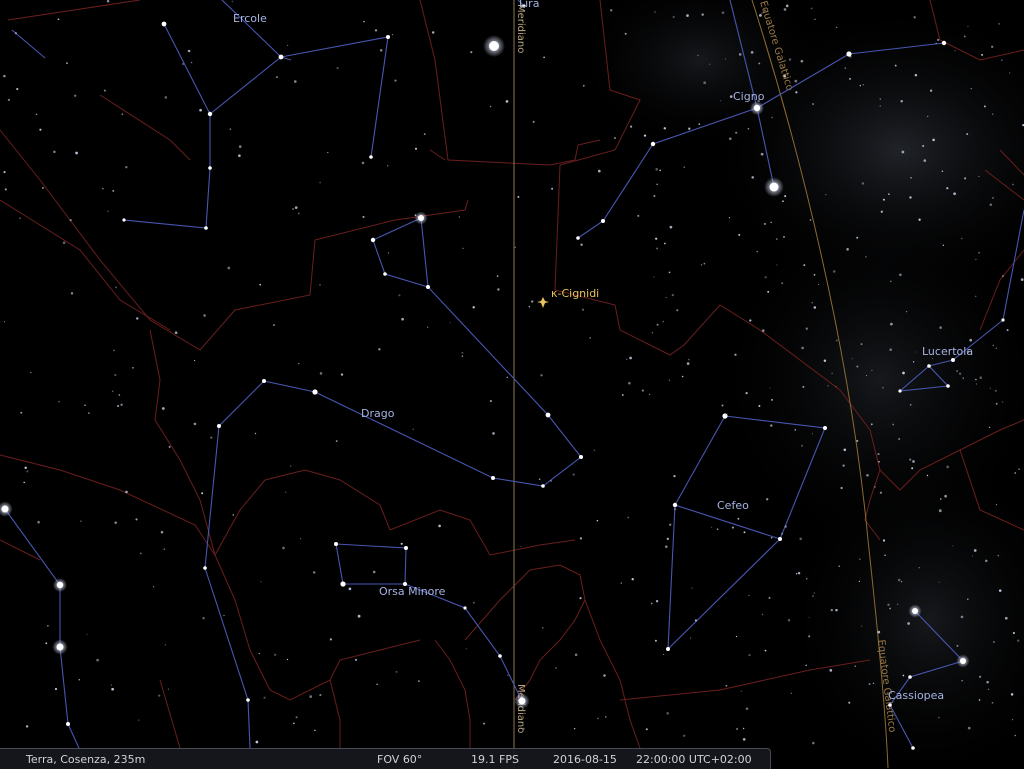 Image resolution: width=1024 pixels, height=769 pixels. I want to click on constellation-label-lira: Lira, so click(529, 5).